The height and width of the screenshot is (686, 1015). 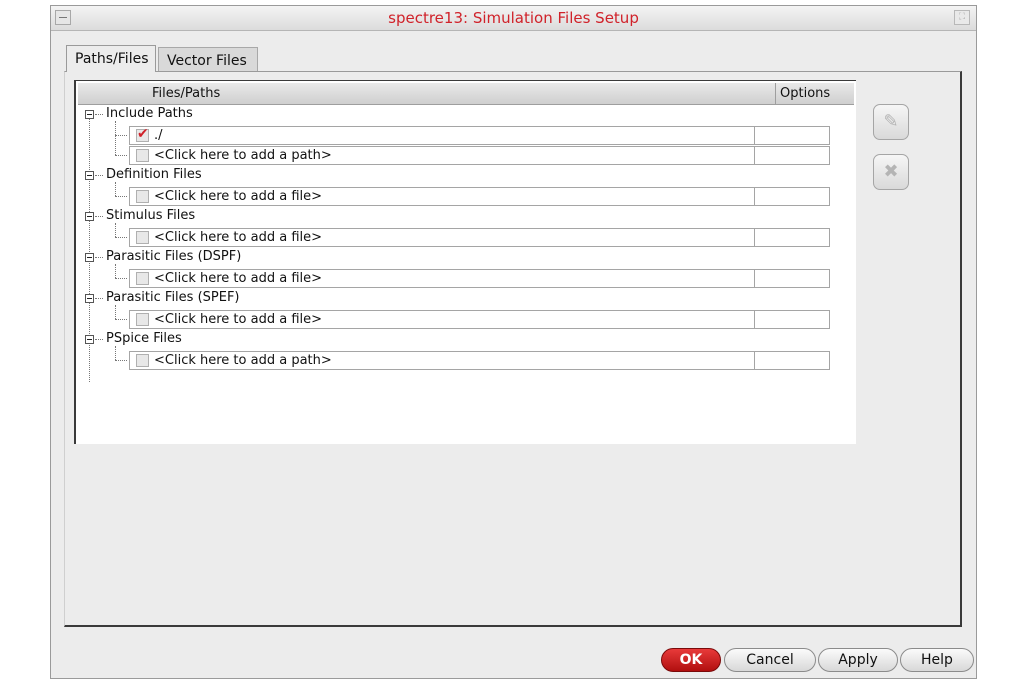 I want to click on apply-button: Apply, so click(x=858, y=660).